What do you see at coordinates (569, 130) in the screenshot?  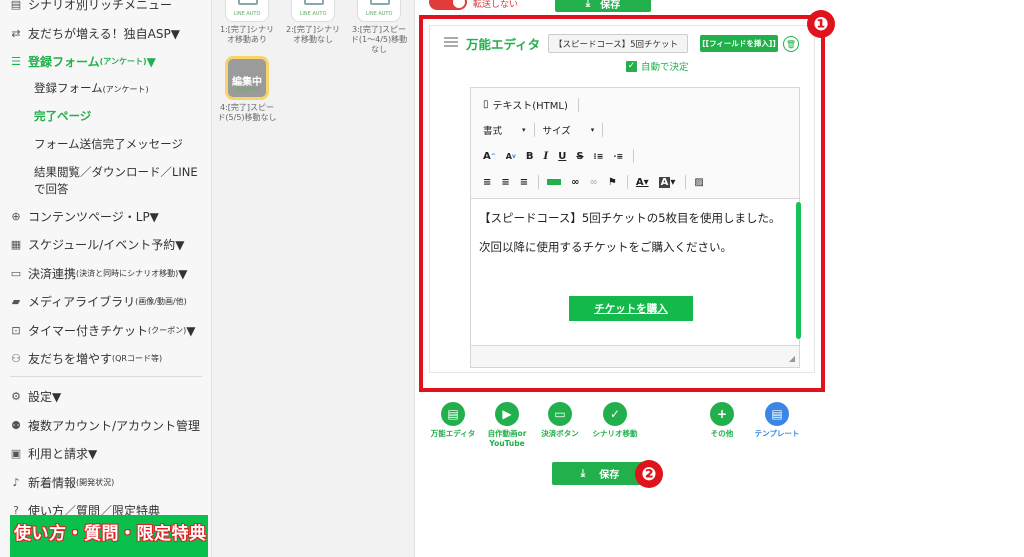 I see `size-select: サイズ ▾` at bounding box center [569, 130].